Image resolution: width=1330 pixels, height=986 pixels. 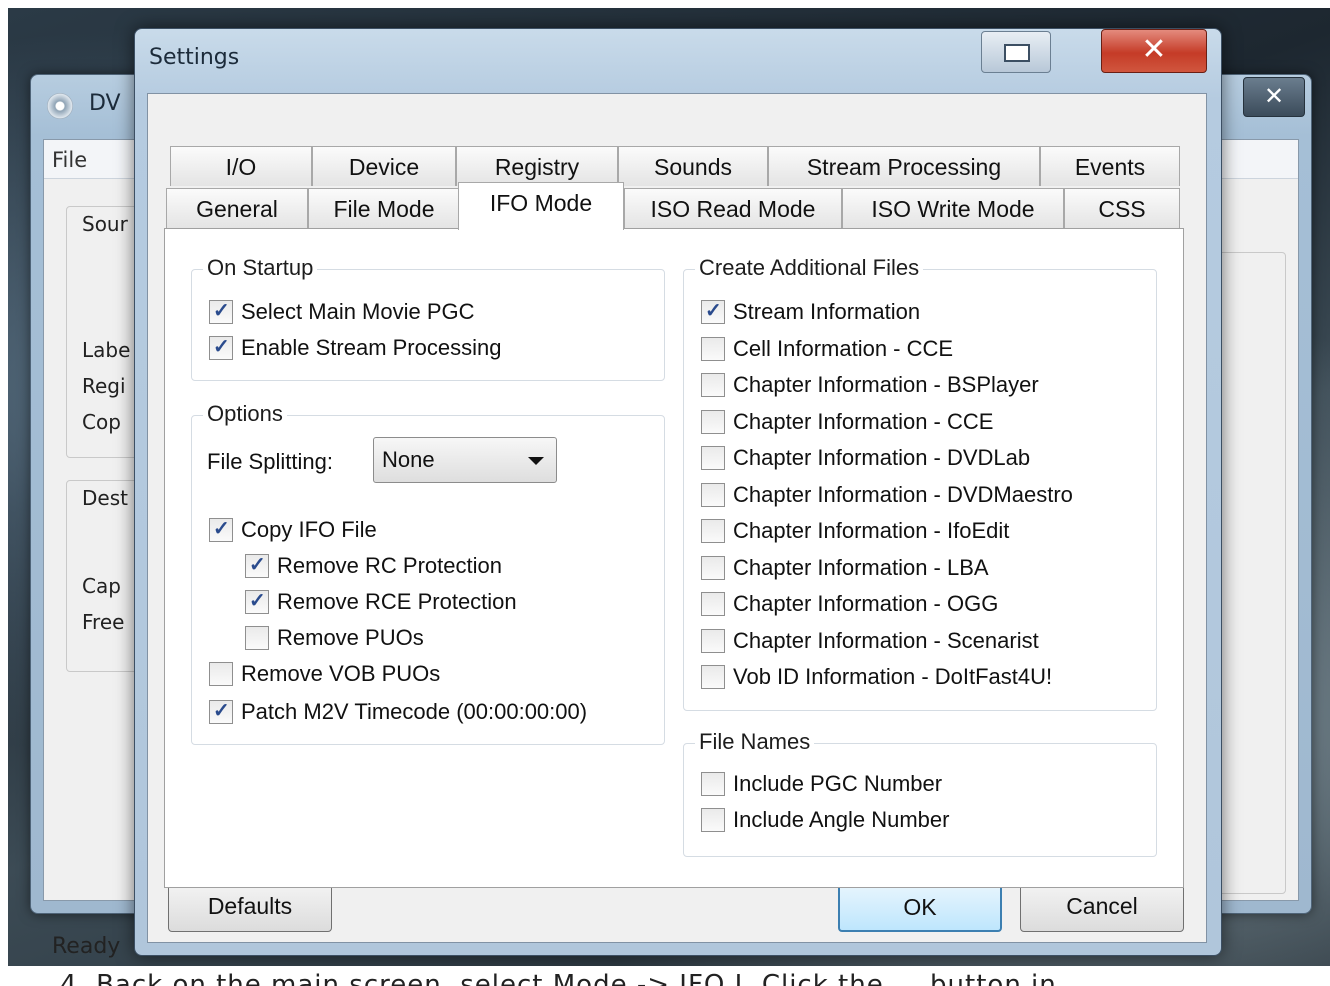 I want to click on tab-registry: Registry, so click(x=537, y=166).